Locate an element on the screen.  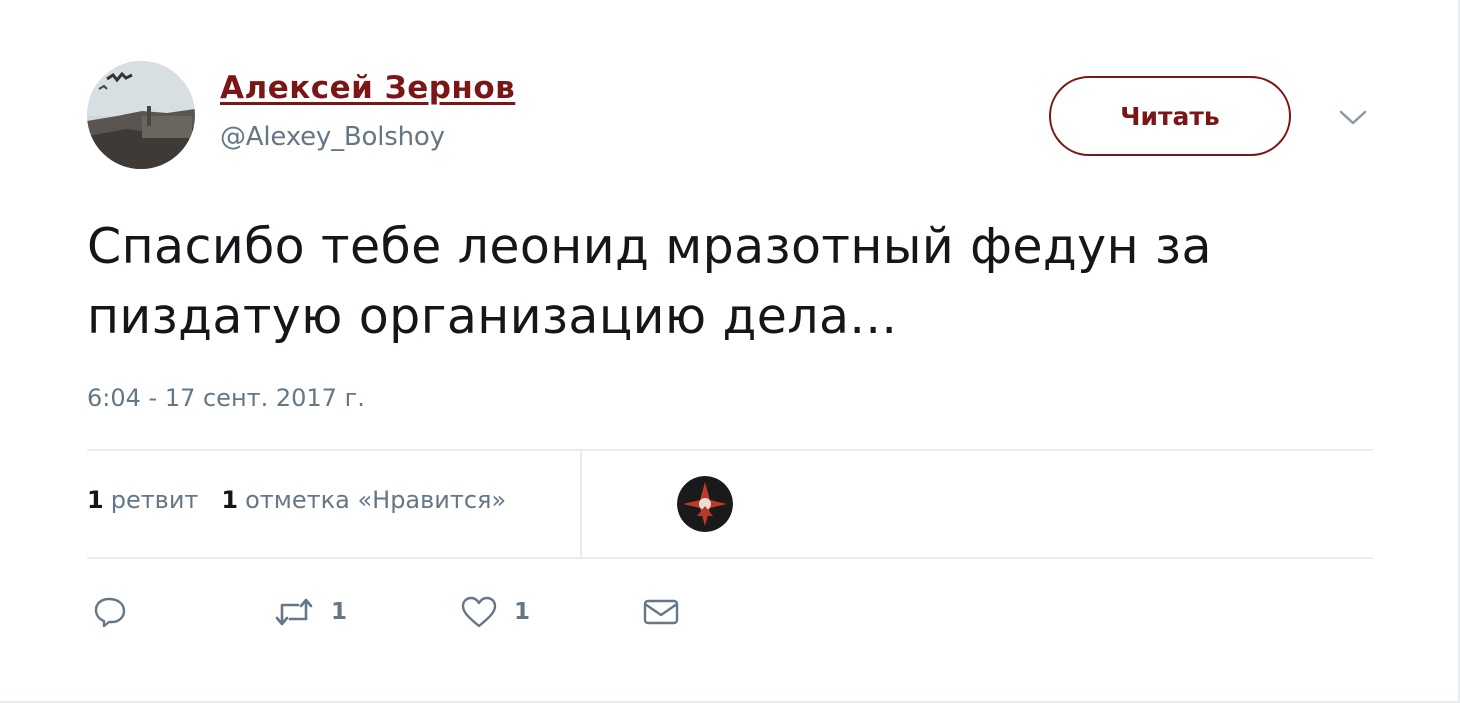
reply-button is located at coordinates (110, 612).